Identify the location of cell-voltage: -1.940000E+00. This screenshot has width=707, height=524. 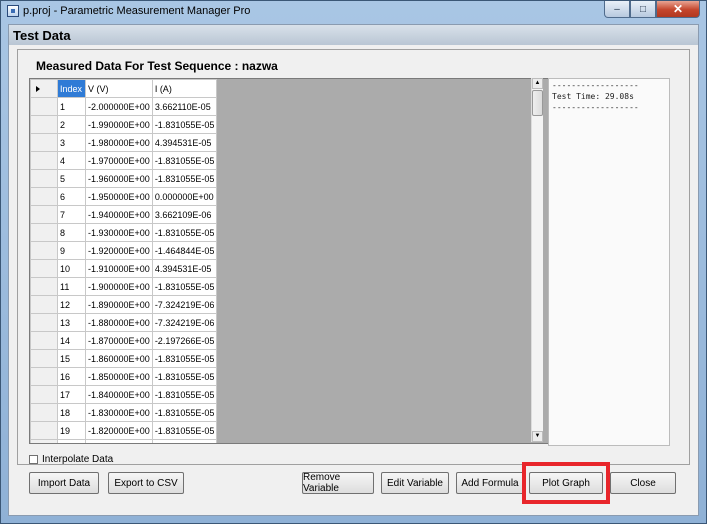
(119, 214).